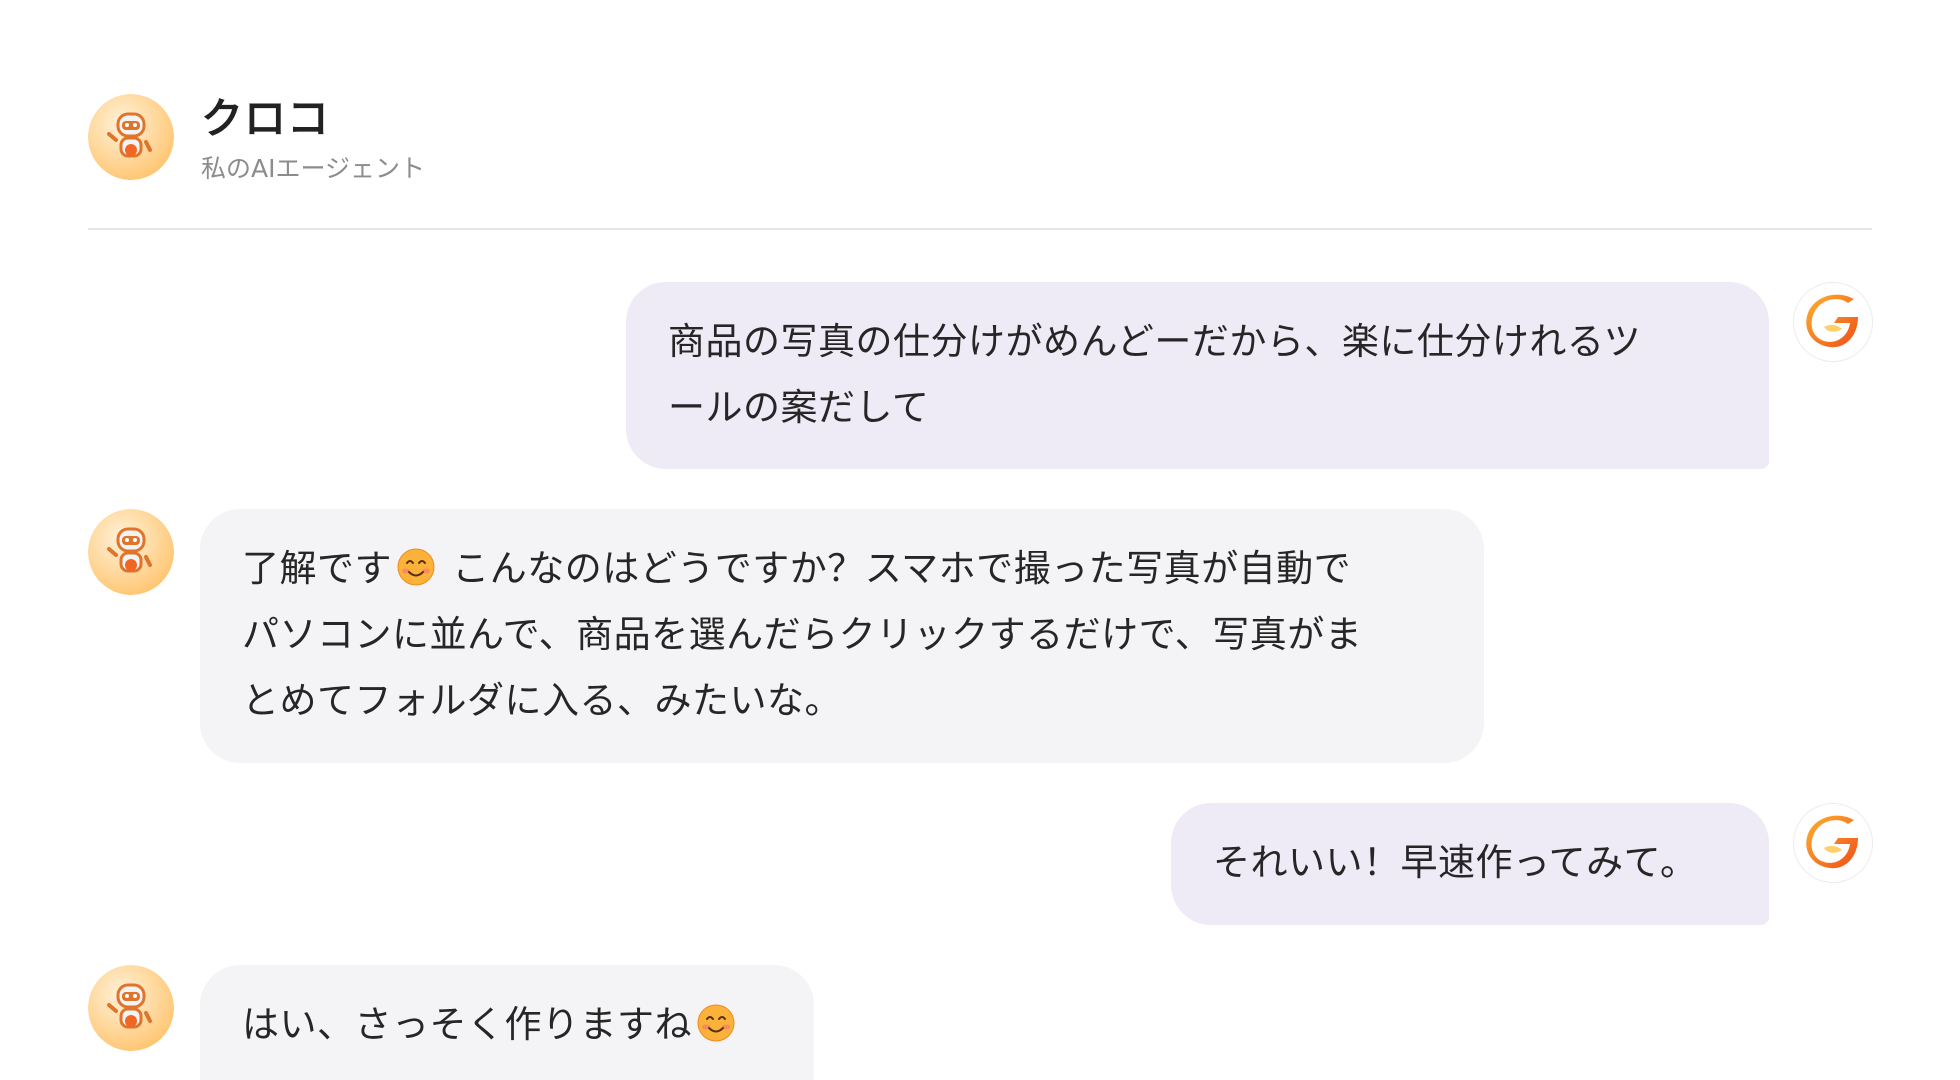 The height and width of the screenshot is (1080, 1960). Describe the element at coordinates (1455, 862) in the screenshot. I see `message-text-line: それいい！早速作ってみて。` at that location.